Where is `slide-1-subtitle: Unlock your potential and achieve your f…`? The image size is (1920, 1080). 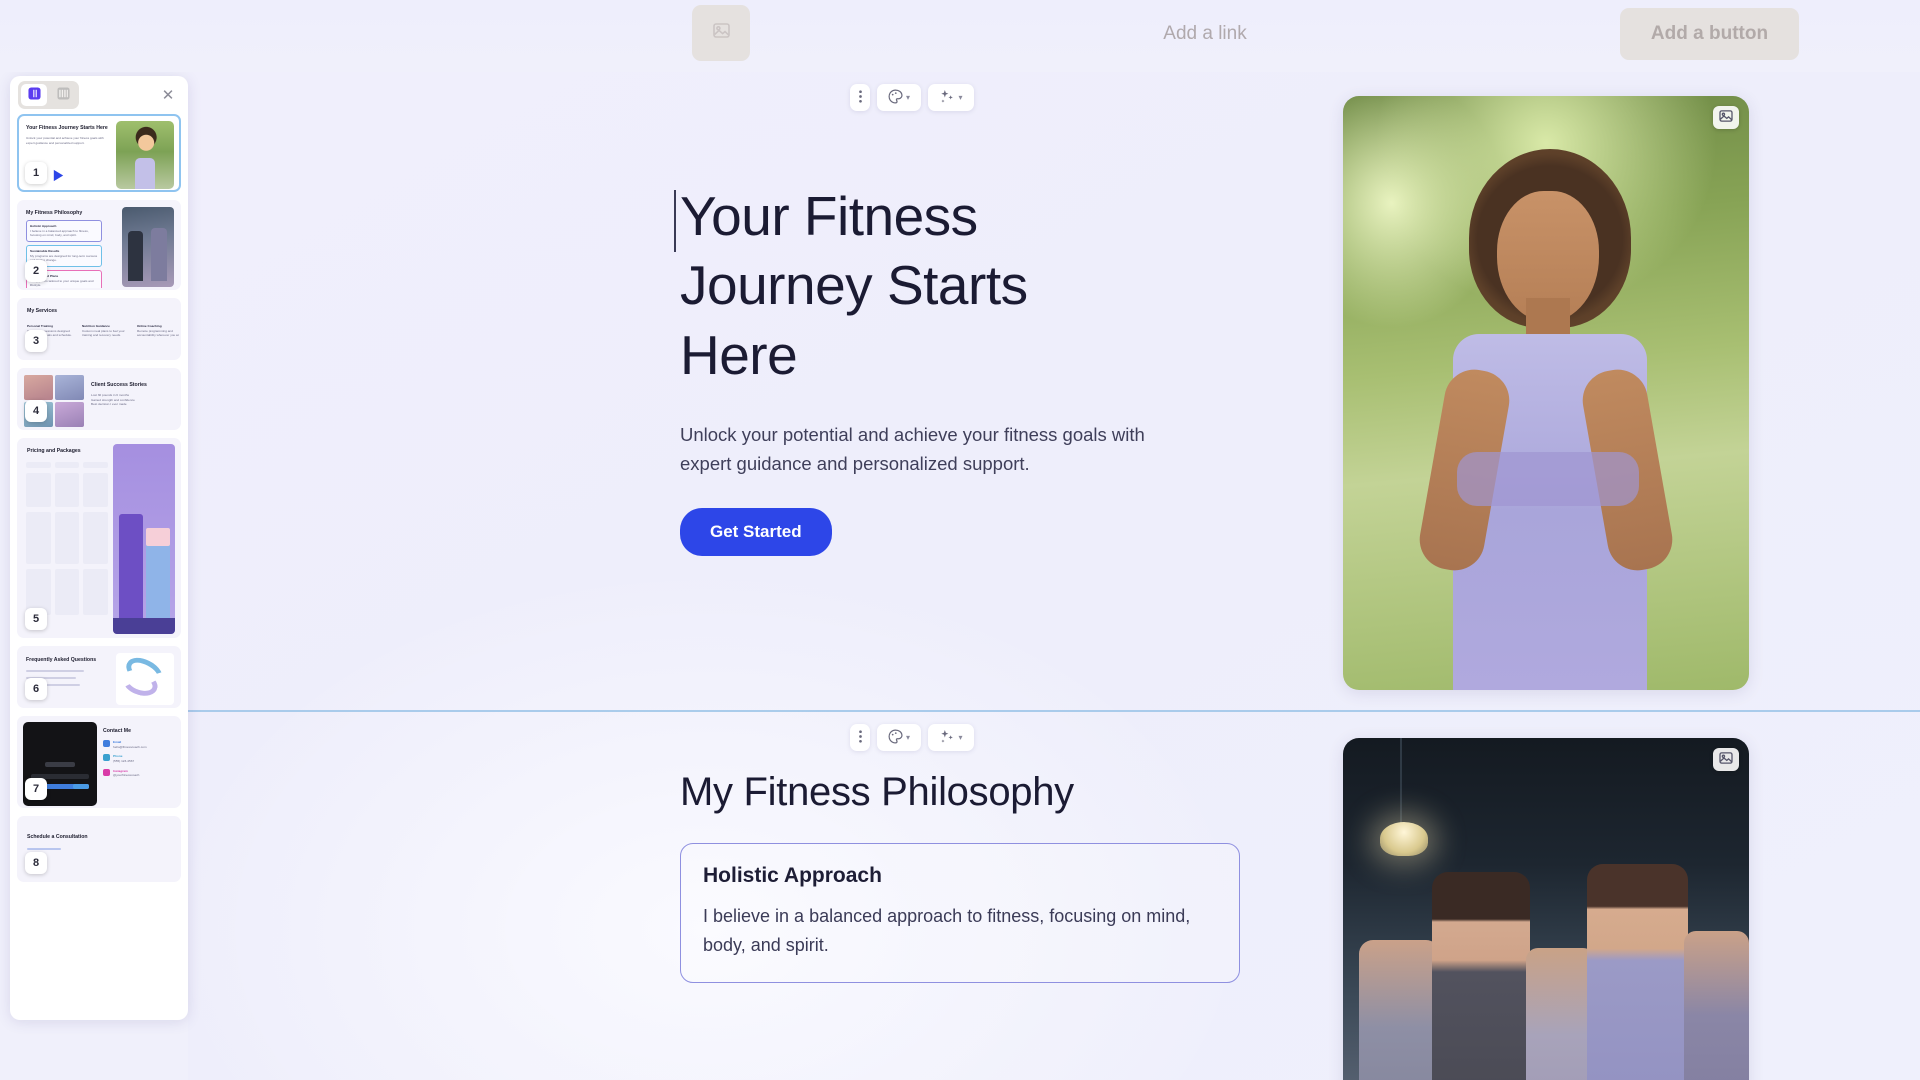 slide-1-subtitle: Unlock your potential and achieve your f… is located at coordinates (940, 449).